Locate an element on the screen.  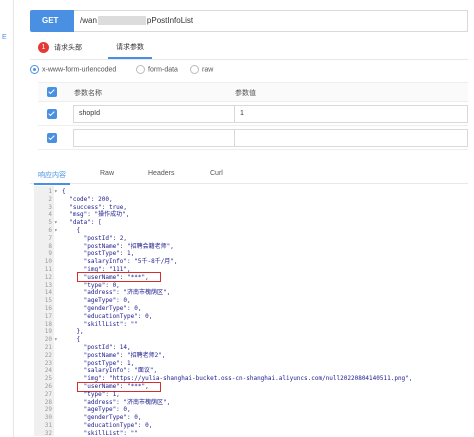
line-number: 8 is located at coordinates (50, 246).